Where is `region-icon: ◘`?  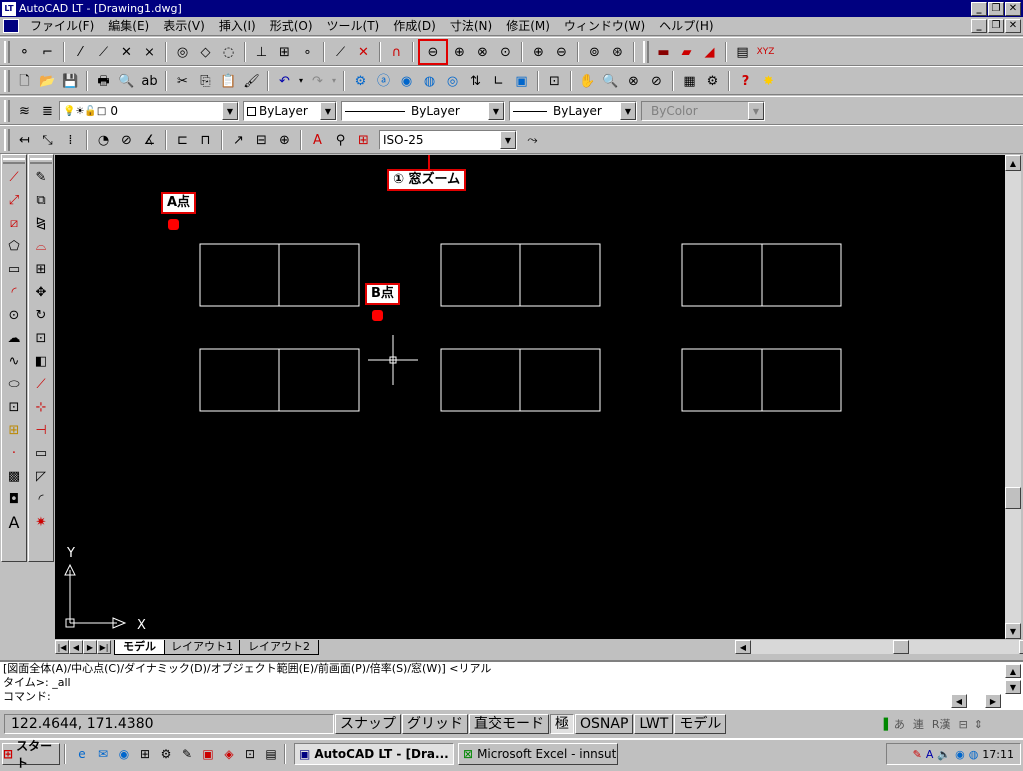 region-icon: ◘ is located at coordinates (14, 499).